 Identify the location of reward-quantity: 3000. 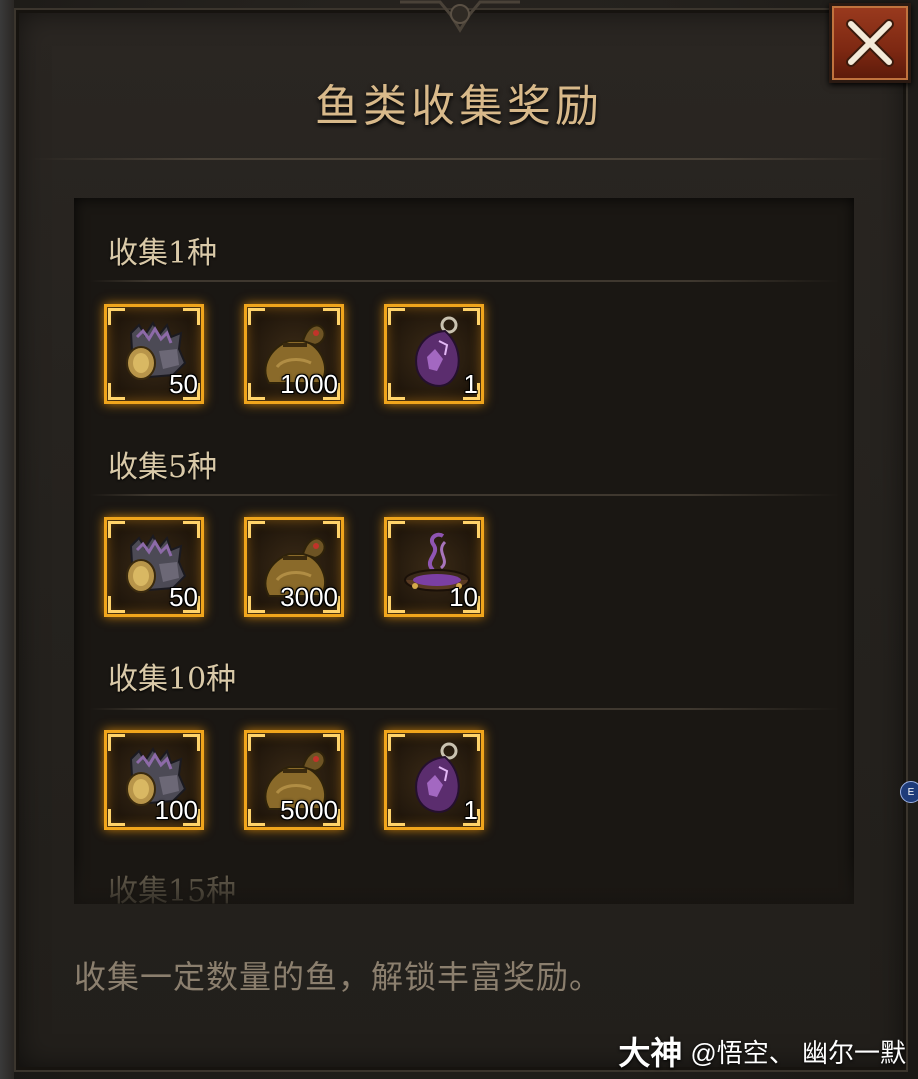
(309, 597).